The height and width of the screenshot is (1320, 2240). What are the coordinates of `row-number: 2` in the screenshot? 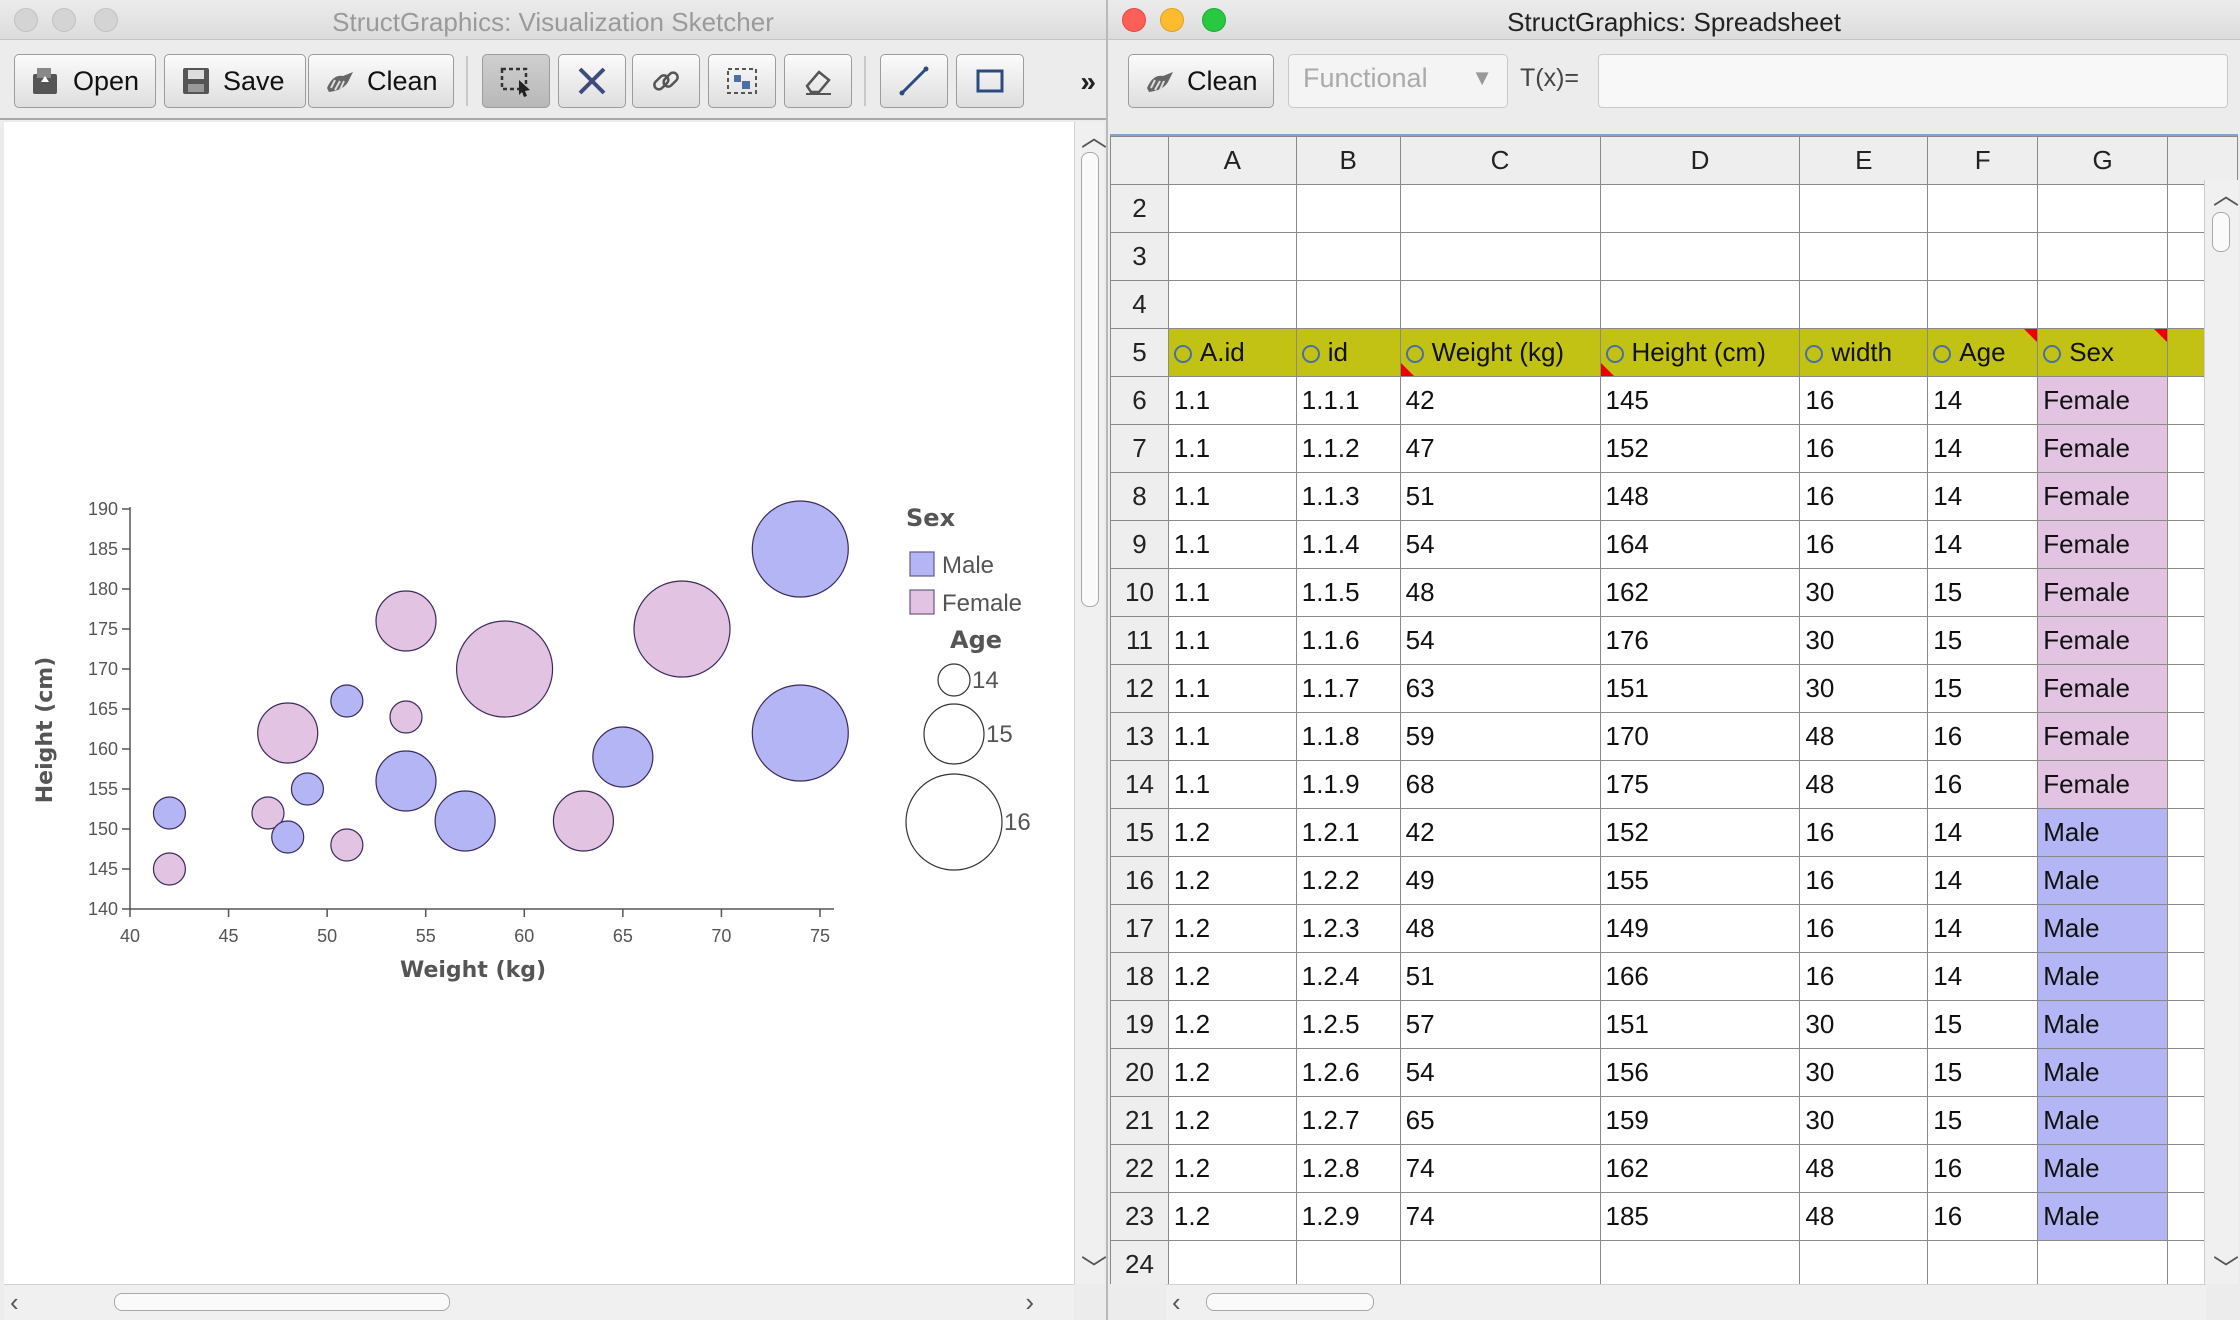 It's located at (1139, 208).